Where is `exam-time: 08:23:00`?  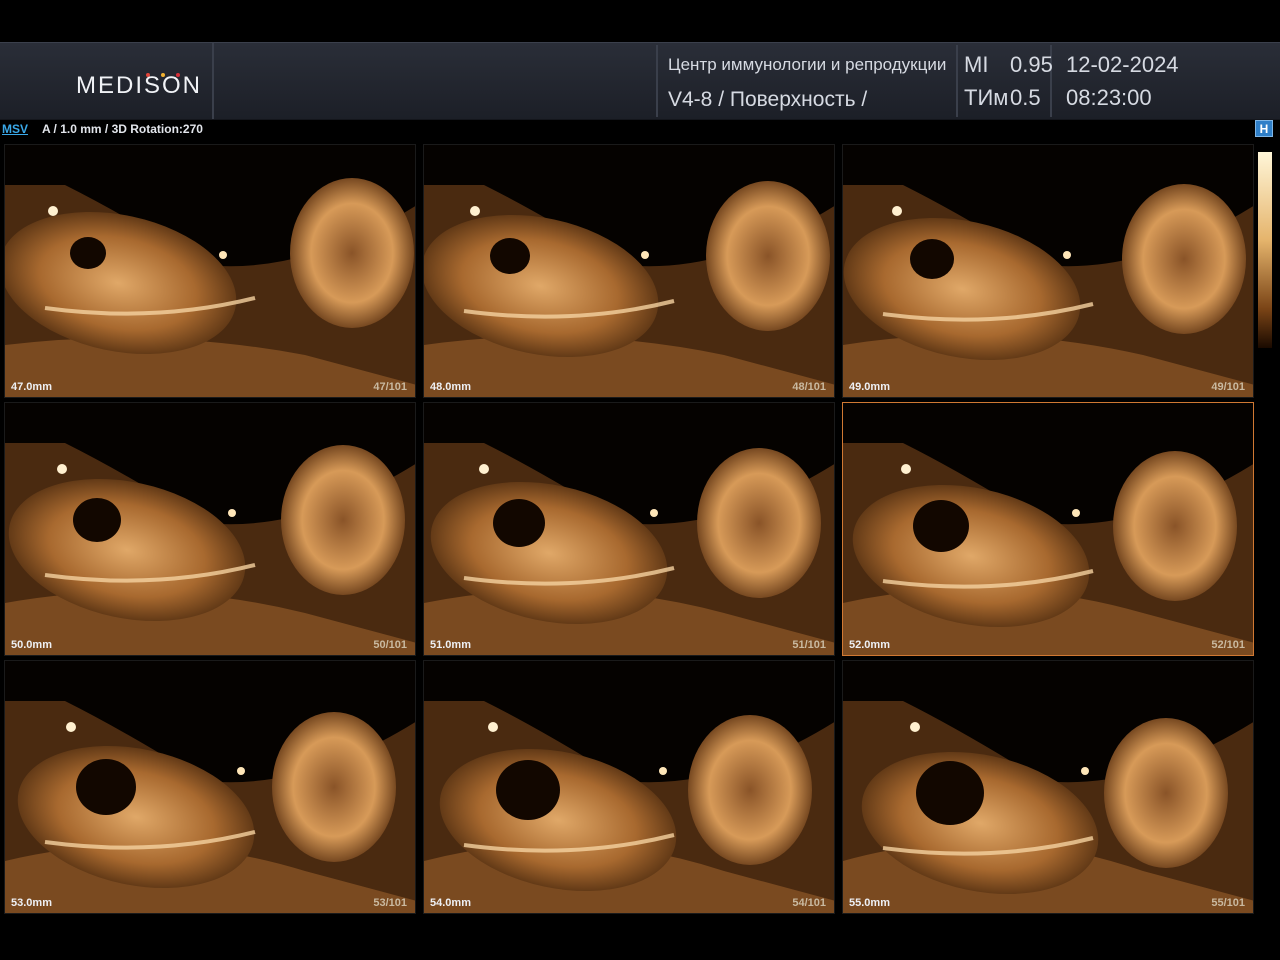 exam-time: 08:23:00 is located at coordinates (1109, 97).